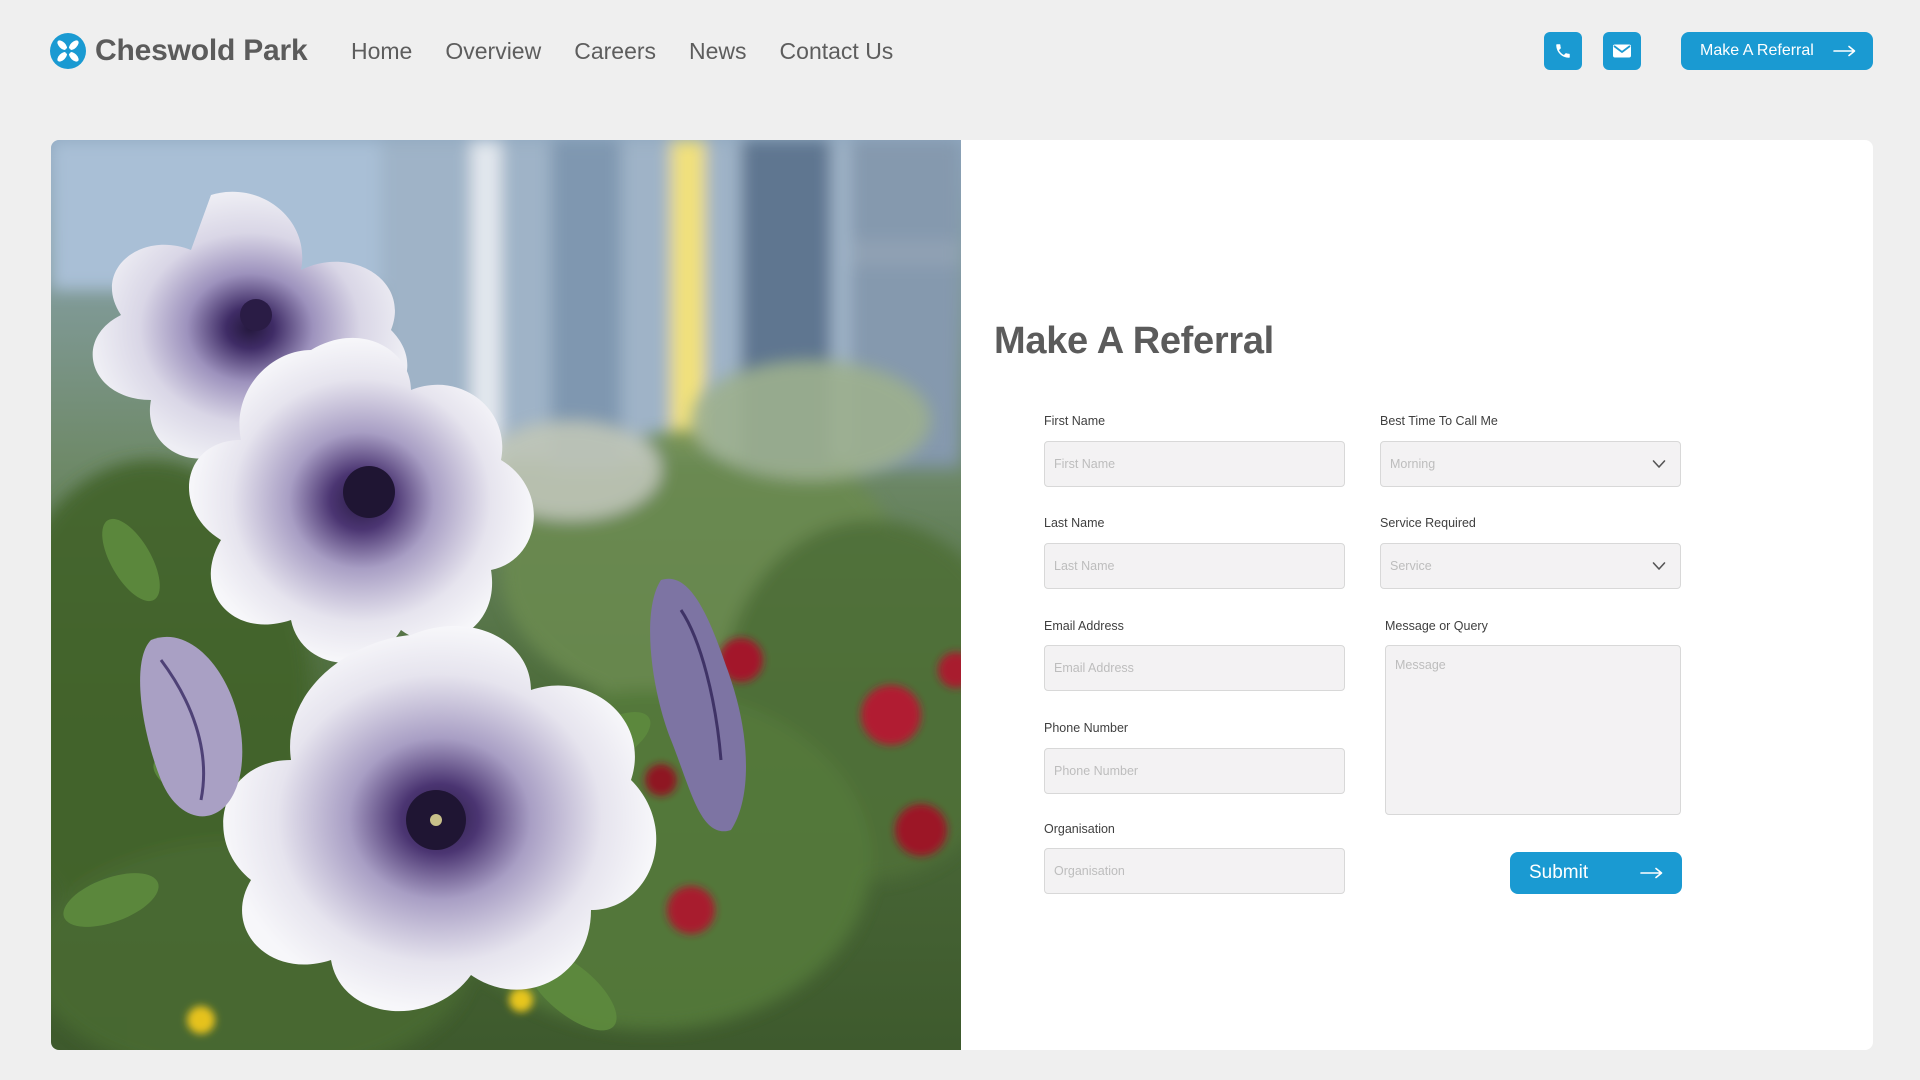 The width and height of the screenshot is (1920, 1080). Describe the element at coordinates (493, 51) in the screenshot. I see `nav-item-overview: Overview` at that location.